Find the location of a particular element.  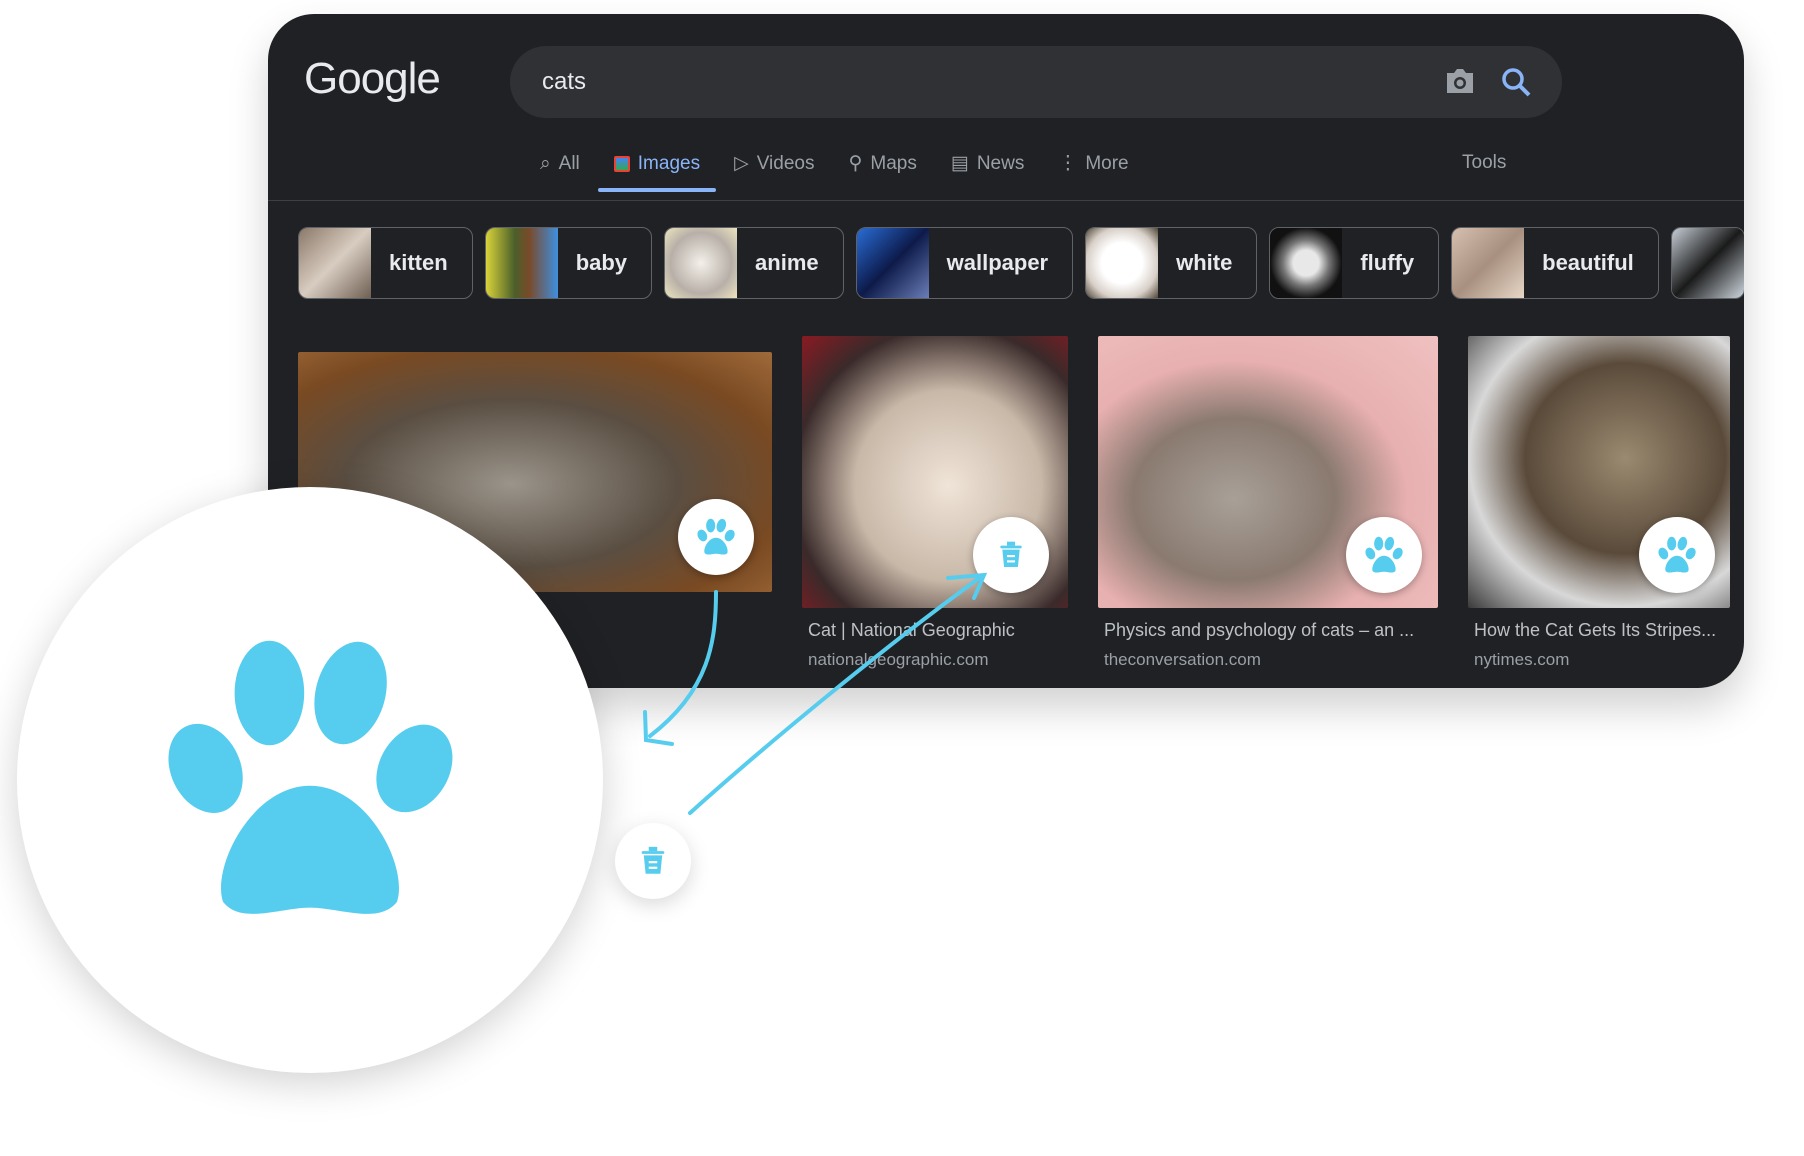

arrows is located at coordinates (815, 693).